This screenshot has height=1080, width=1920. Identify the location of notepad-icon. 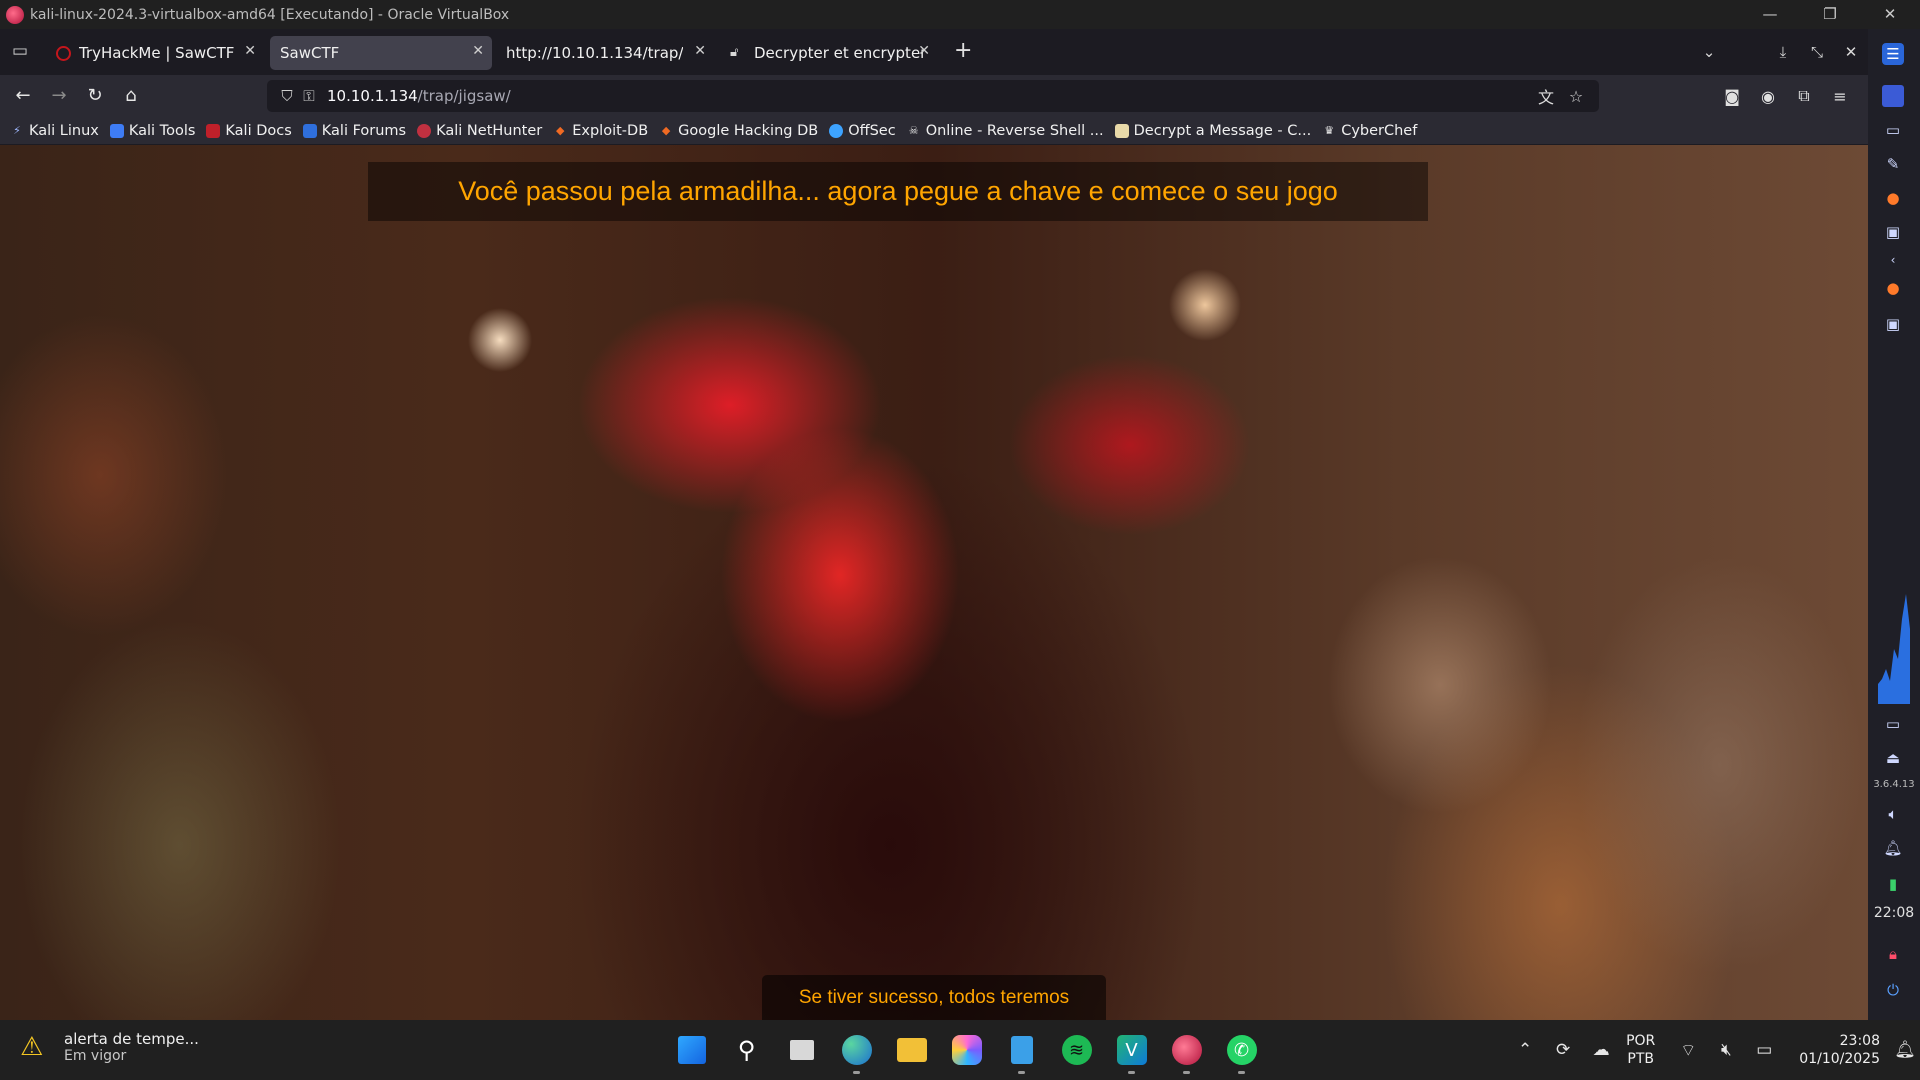
(1021, 1050).